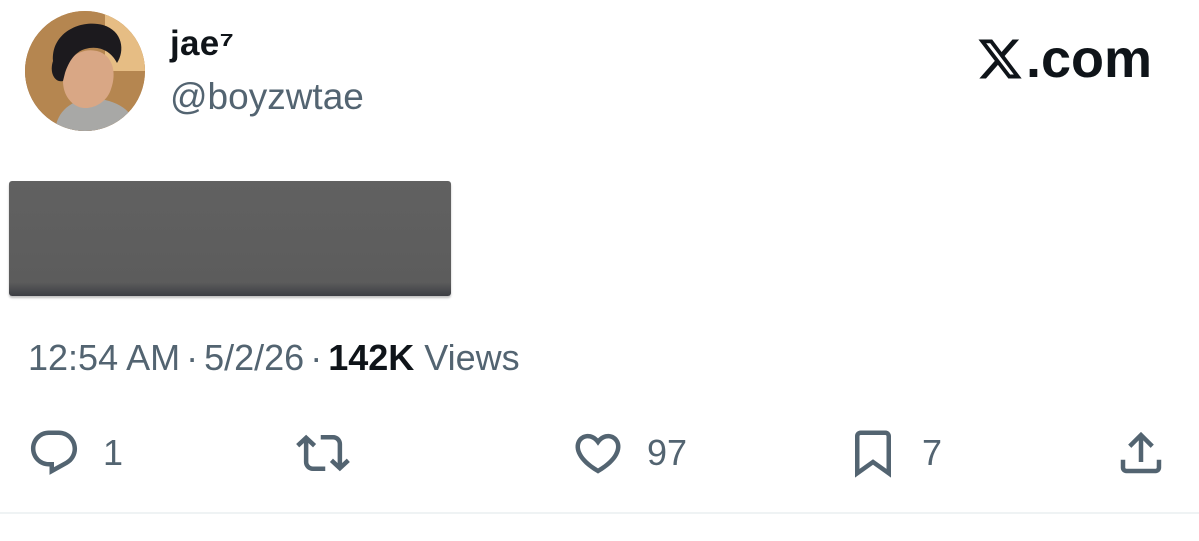 The height and width of the screenshot is (541, 1199). Describe the element at coordinates (598, 453) in the screenshot. I see `heart-icon` at that location.